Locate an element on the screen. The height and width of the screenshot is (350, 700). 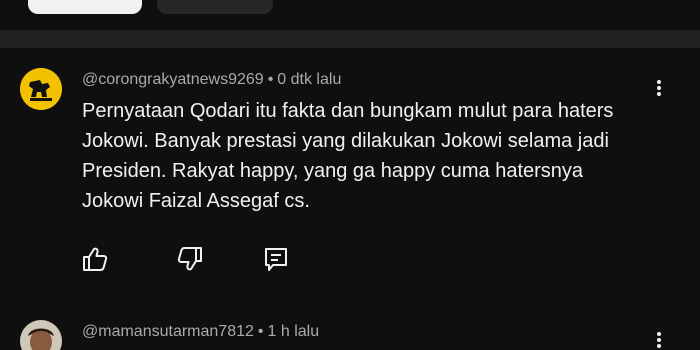
comment-meta: @corongrakyatnews9269 • 0 dtk lalu is located at coordinates (211, 80).